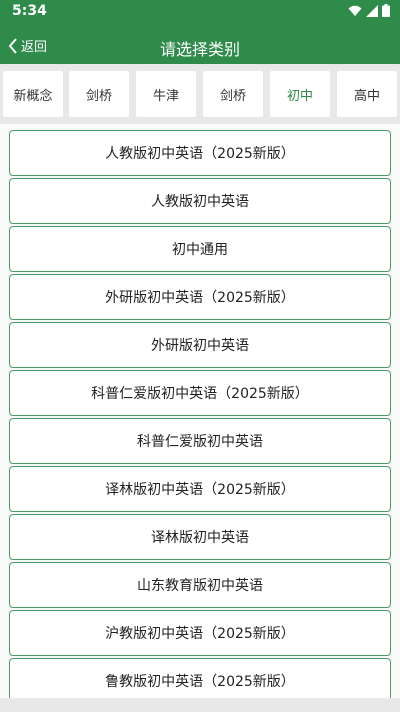  What do you see at coordinates (355, 10) in the screenshot?
I see `wifi-icon` at bounding box center [355, 10].